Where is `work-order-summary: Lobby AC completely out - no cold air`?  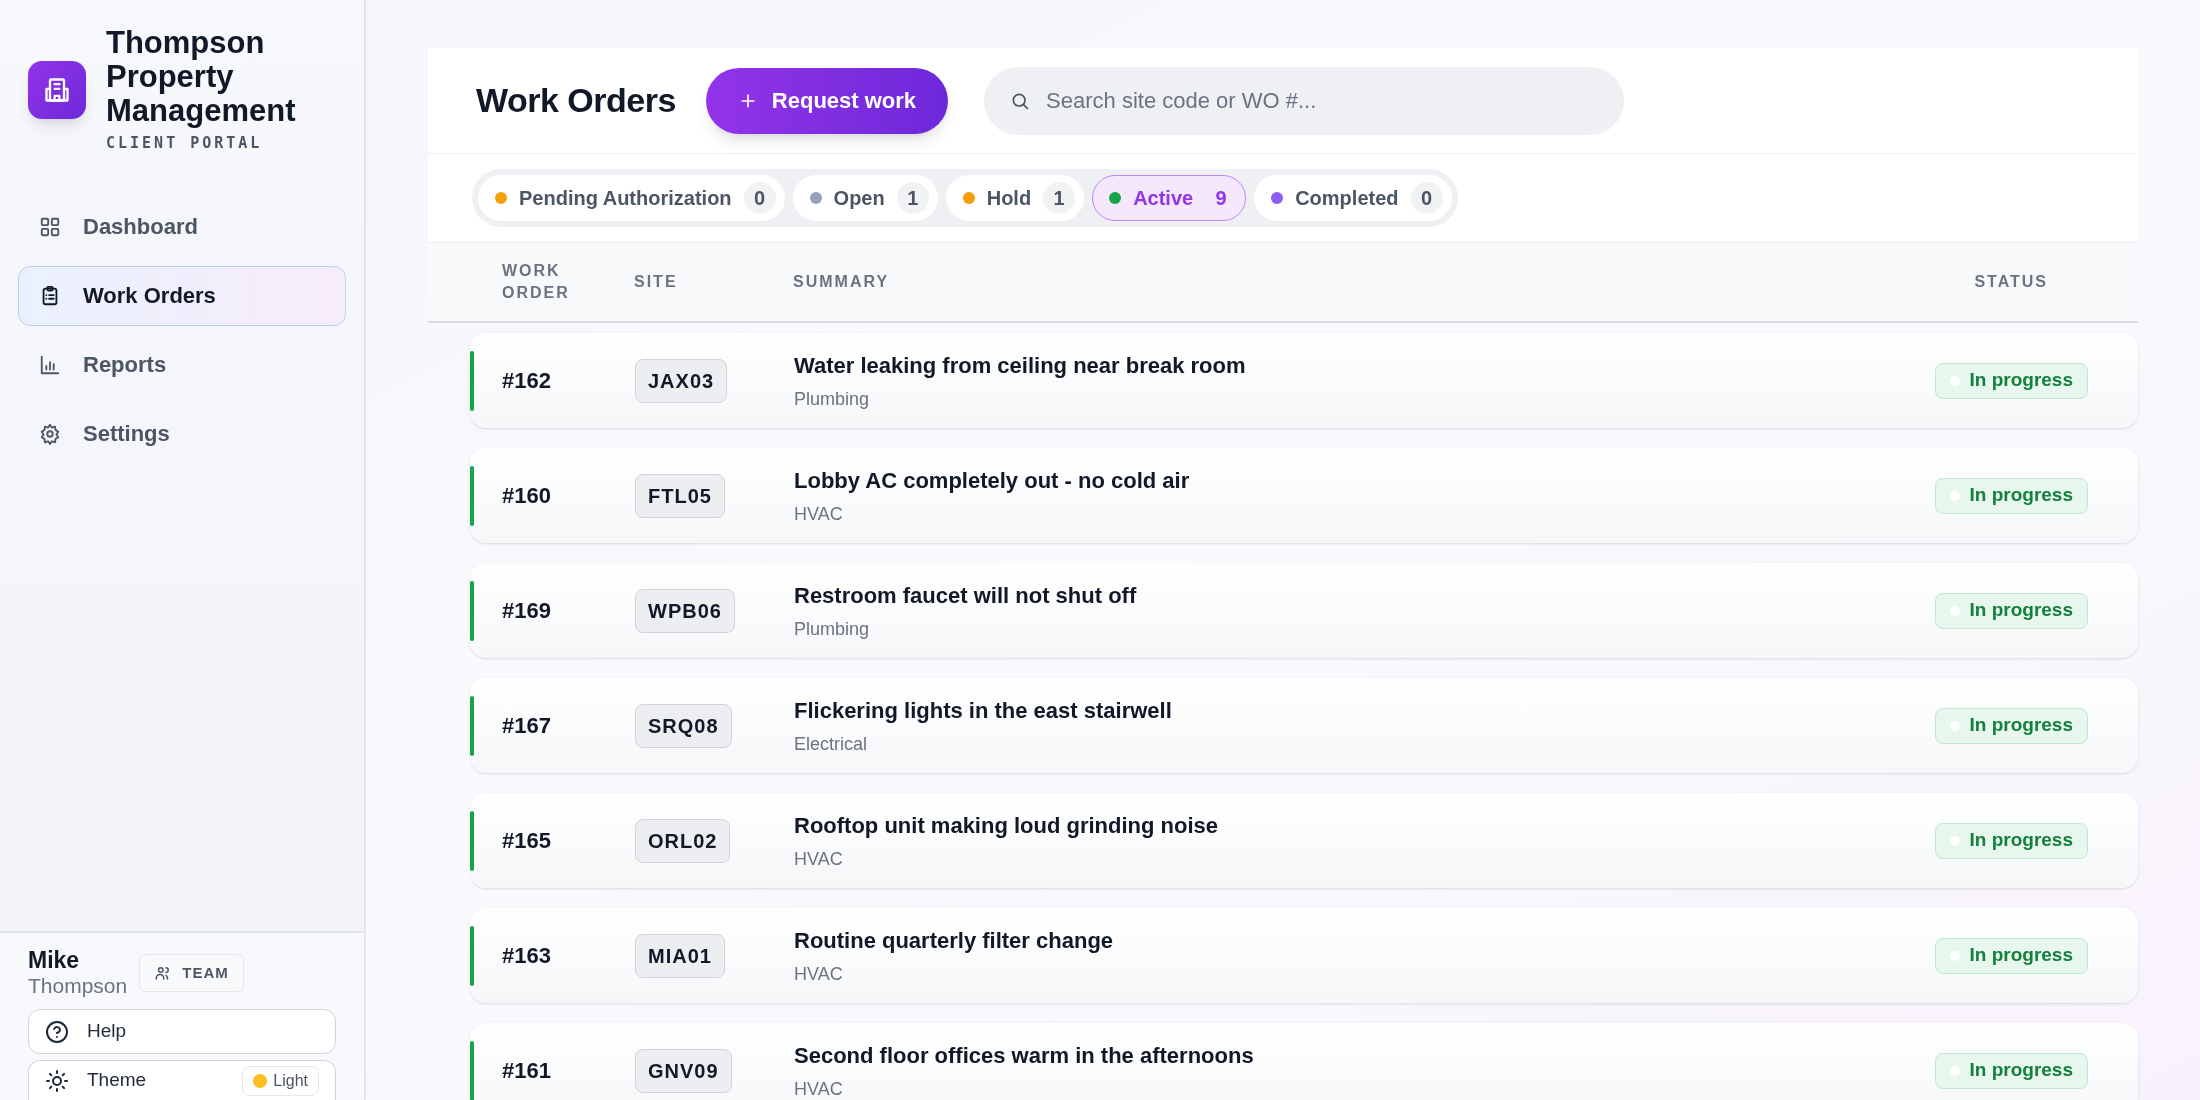 work-order-summary: Lobby AC completely out - no cold air is located at coordinates (992, 480).